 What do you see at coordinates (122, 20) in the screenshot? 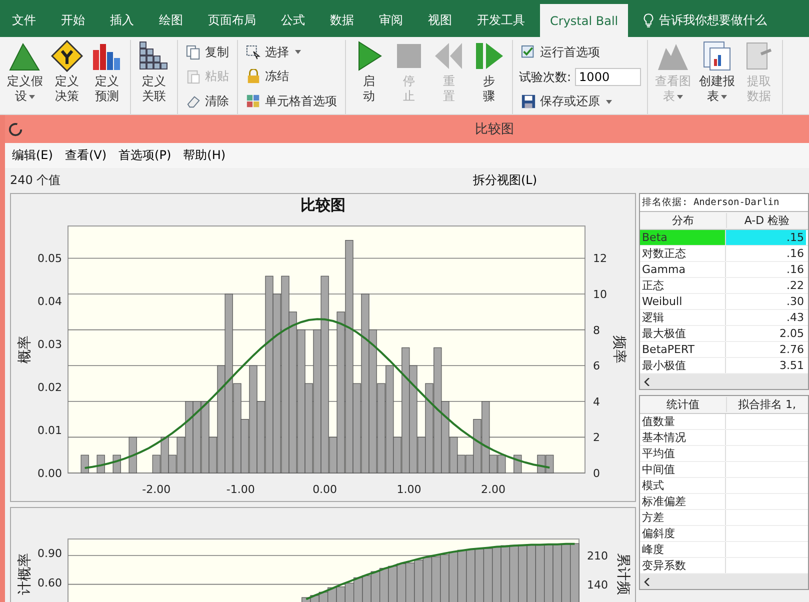
I see `ribbon-tab: 插入` at bounding box center [122, 20].